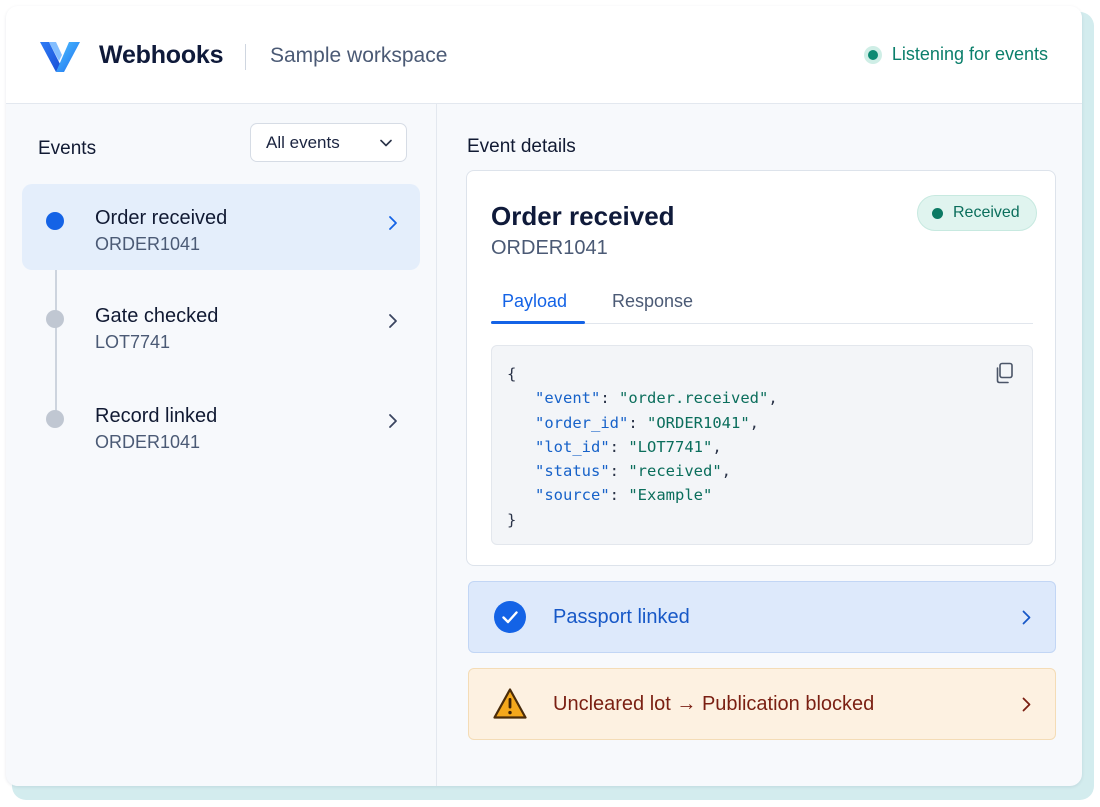  What do you see at coordinates (303, 142) in the screenshot?
I see `event-filter-value: All events` at bounding box center [303, 142].